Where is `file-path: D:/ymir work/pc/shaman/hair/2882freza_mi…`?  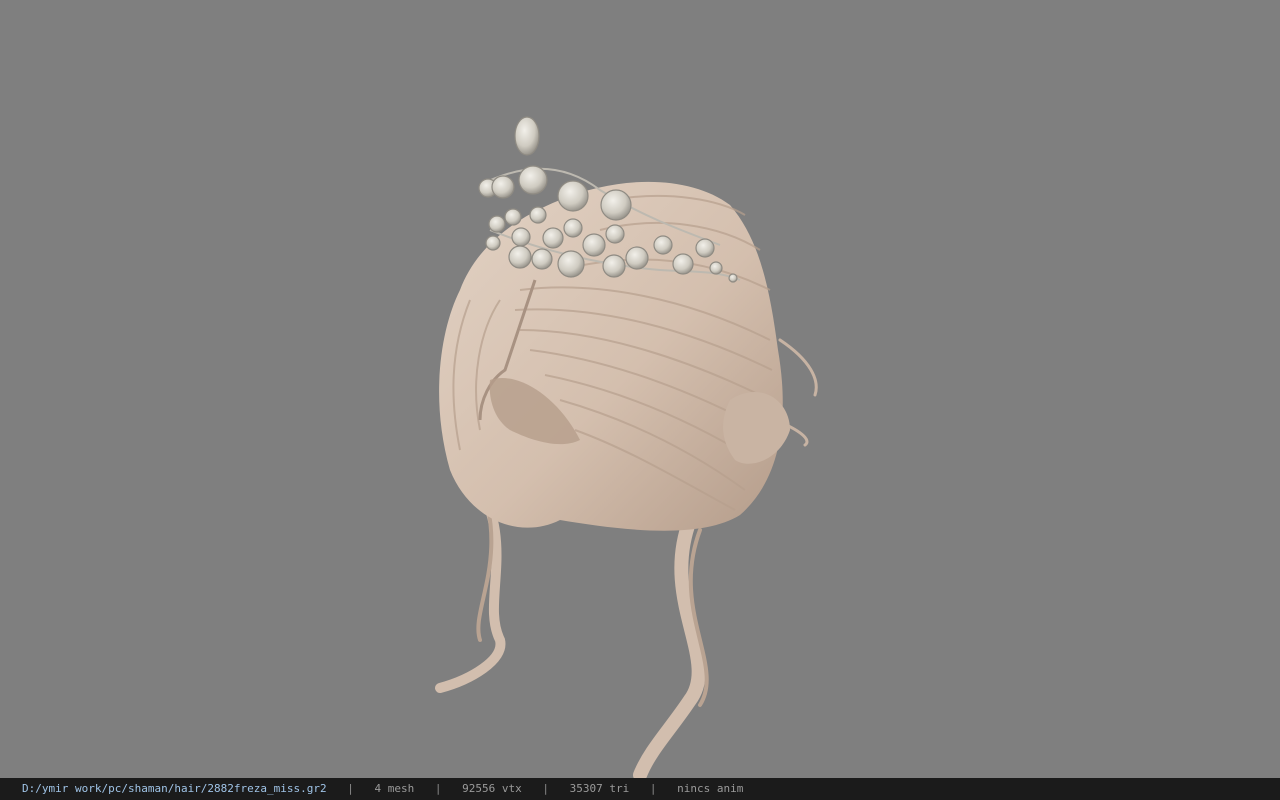 file-path: D:/ymir work/pc/shaman/hair/2882freza_mi… is located at coordinates (174, 788).